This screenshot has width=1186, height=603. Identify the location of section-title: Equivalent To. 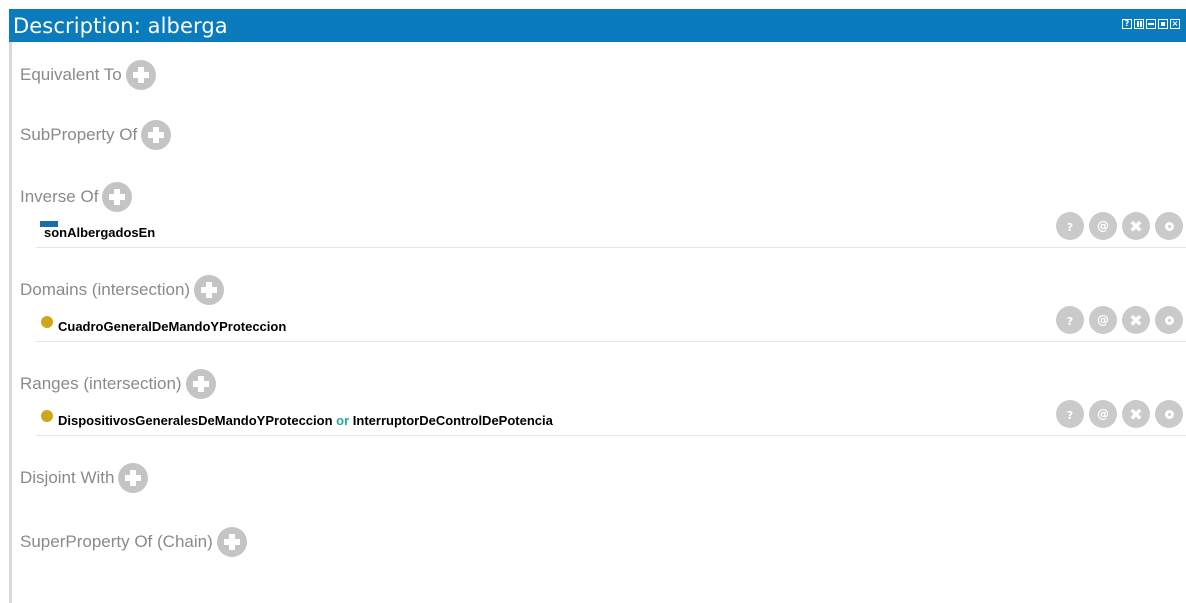
(71, 74).